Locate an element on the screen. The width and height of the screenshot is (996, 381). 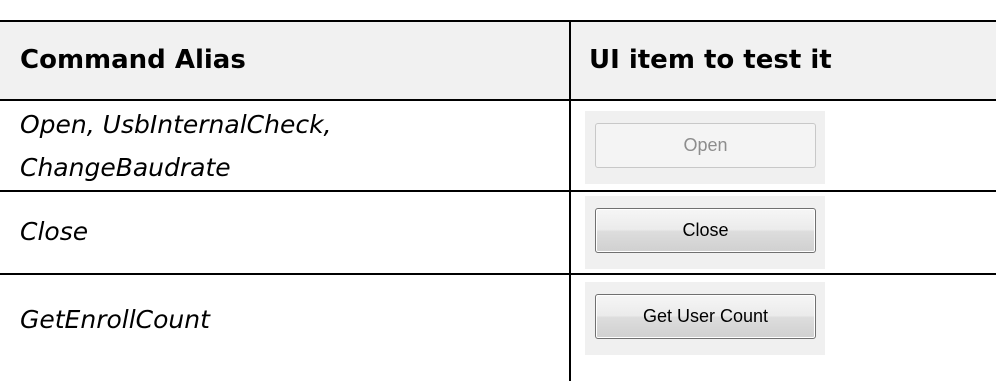
close-button: Close is located at coordinates (705, 230).